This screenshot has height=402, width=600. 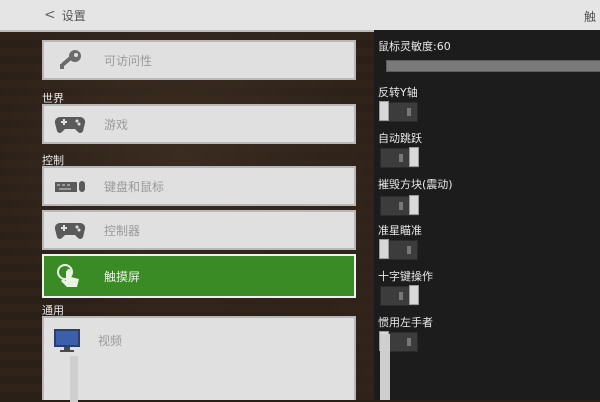 I want to click on crosshair-label: 准星瞄准, so click(x=400, y=230).